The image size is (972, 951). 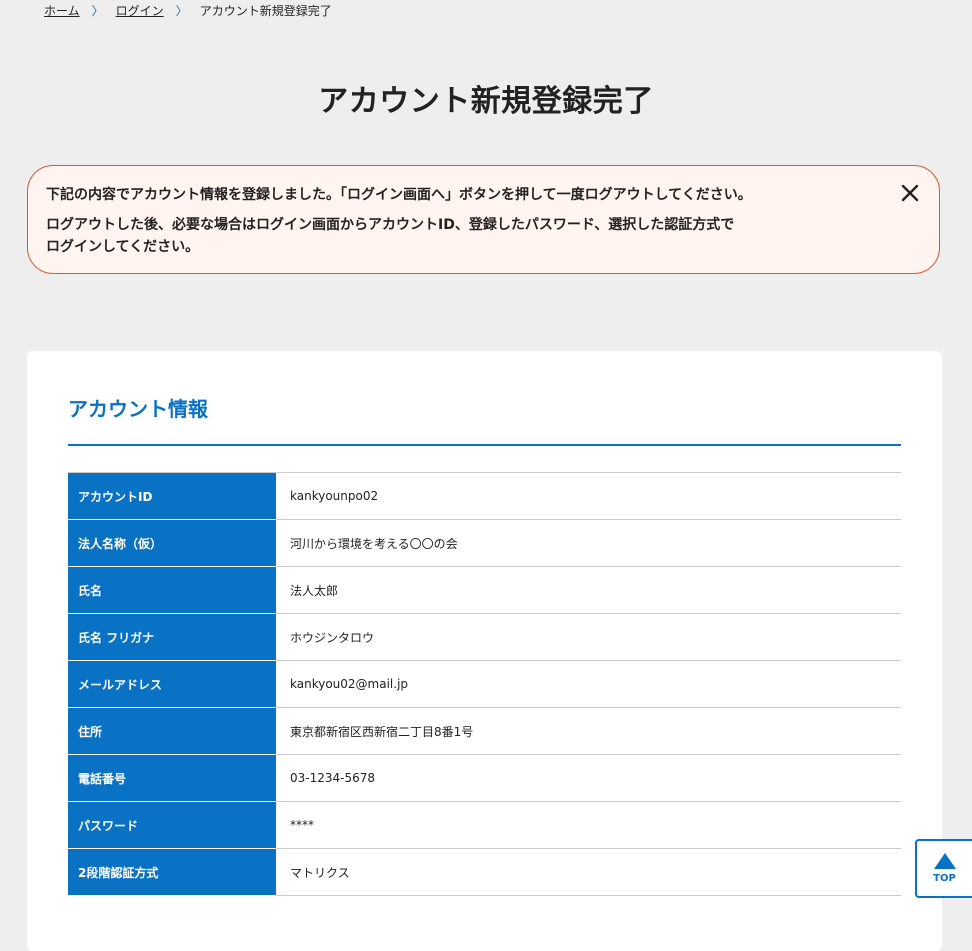 What do you see at coordinates (588, 825) in the screenshot?
I see `row-value: ****` at bounding box center [588, 825].